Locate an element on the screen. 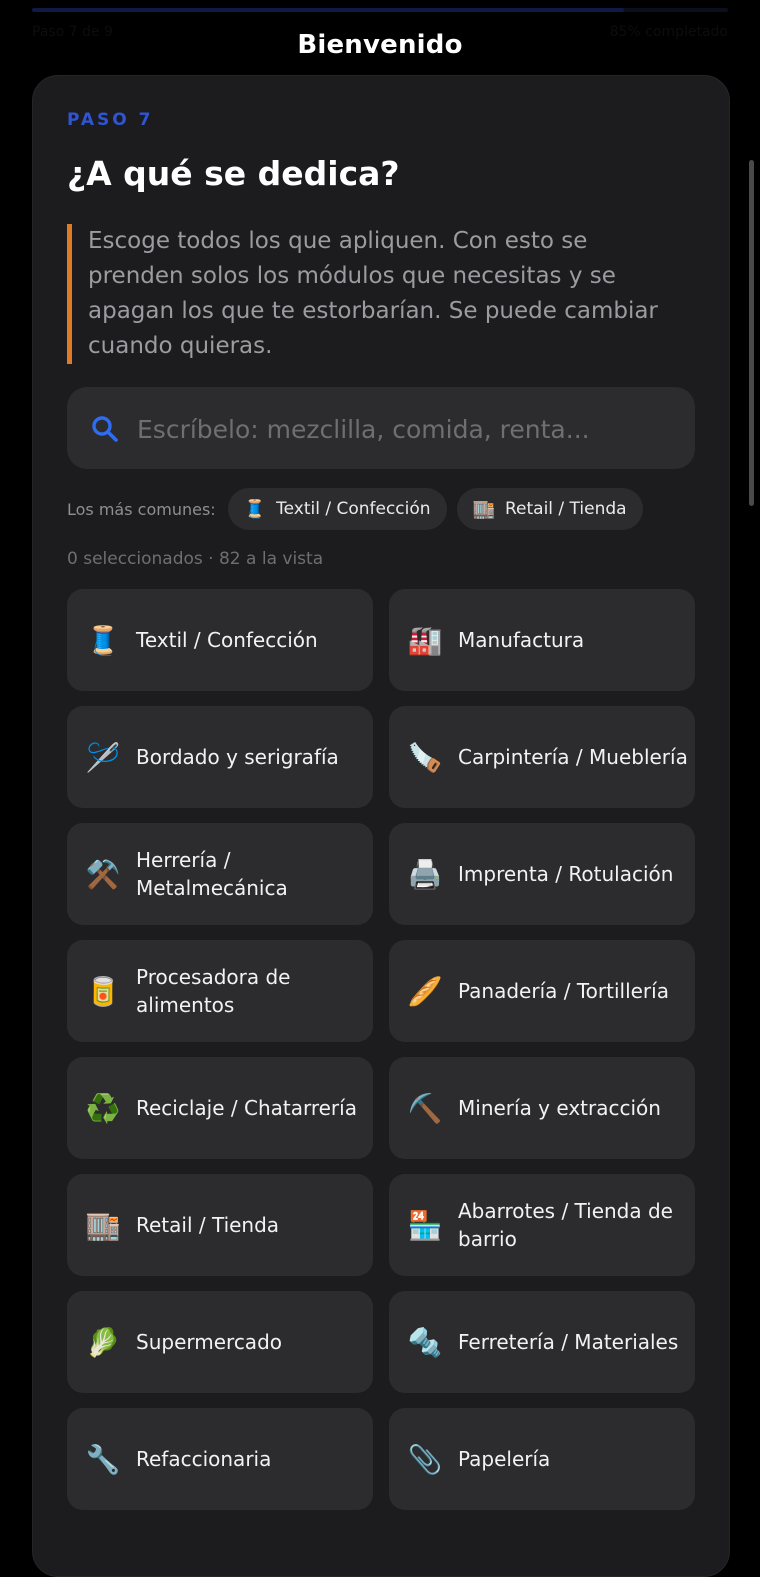  factory-icon: 🏭 is located at coordinates (425, 640).